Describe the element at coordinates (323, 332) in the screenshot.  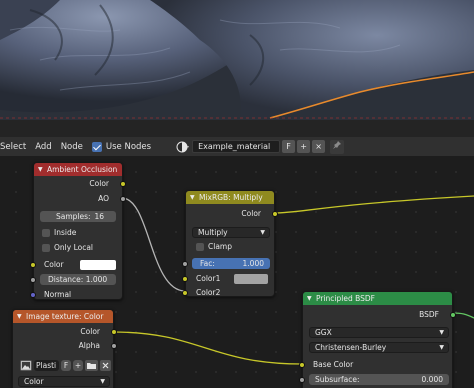
I see `distribution-value: GGX` at that location.